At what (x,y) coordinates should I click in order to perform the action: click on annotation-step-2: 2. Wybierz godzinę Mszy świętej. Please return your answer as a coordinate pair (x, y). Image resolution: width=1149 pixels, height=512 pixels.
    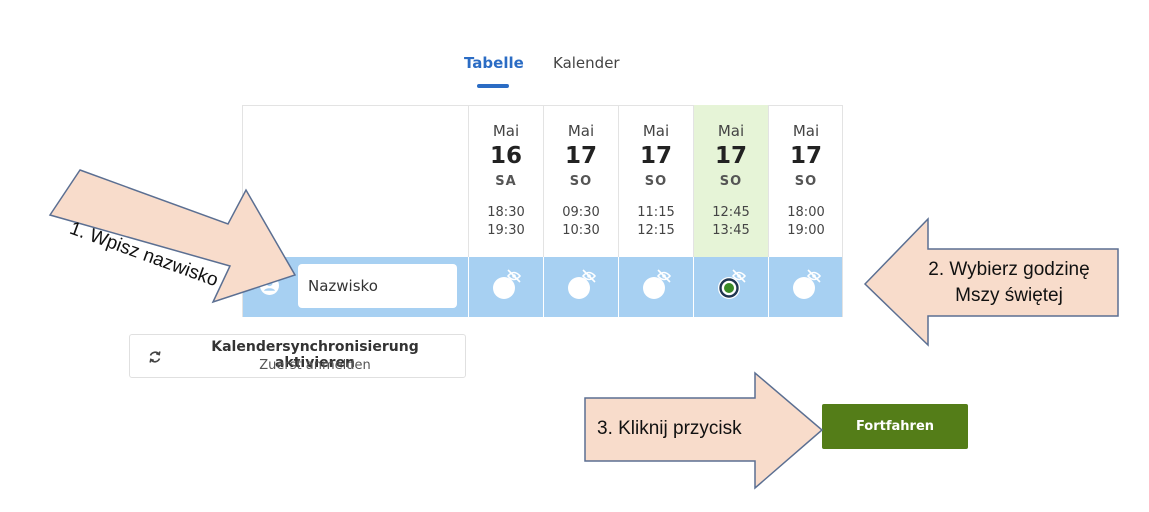
    Looking at the image, I should click on (1009, 283).